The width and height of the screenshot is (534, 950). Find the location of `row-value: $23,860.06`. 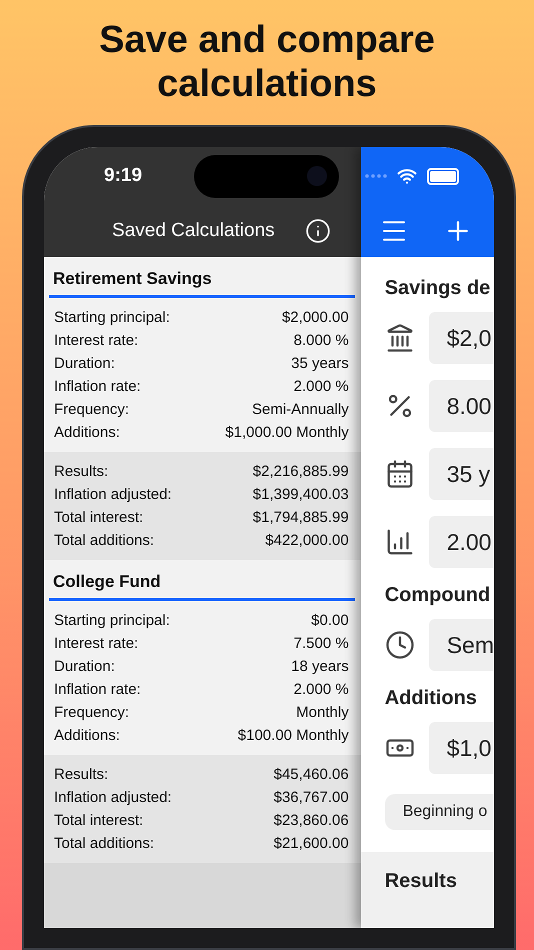

row-value: $23,860.06 is located at coordinates (311, 821).